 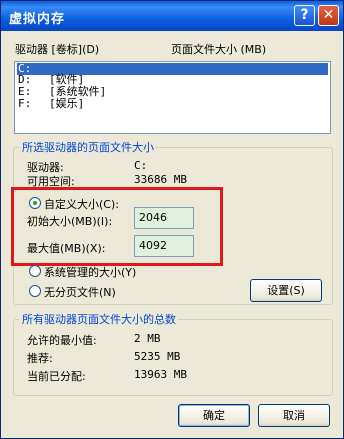 I want to click on window-title: 虚拟内存, so click(x=37, y=19).